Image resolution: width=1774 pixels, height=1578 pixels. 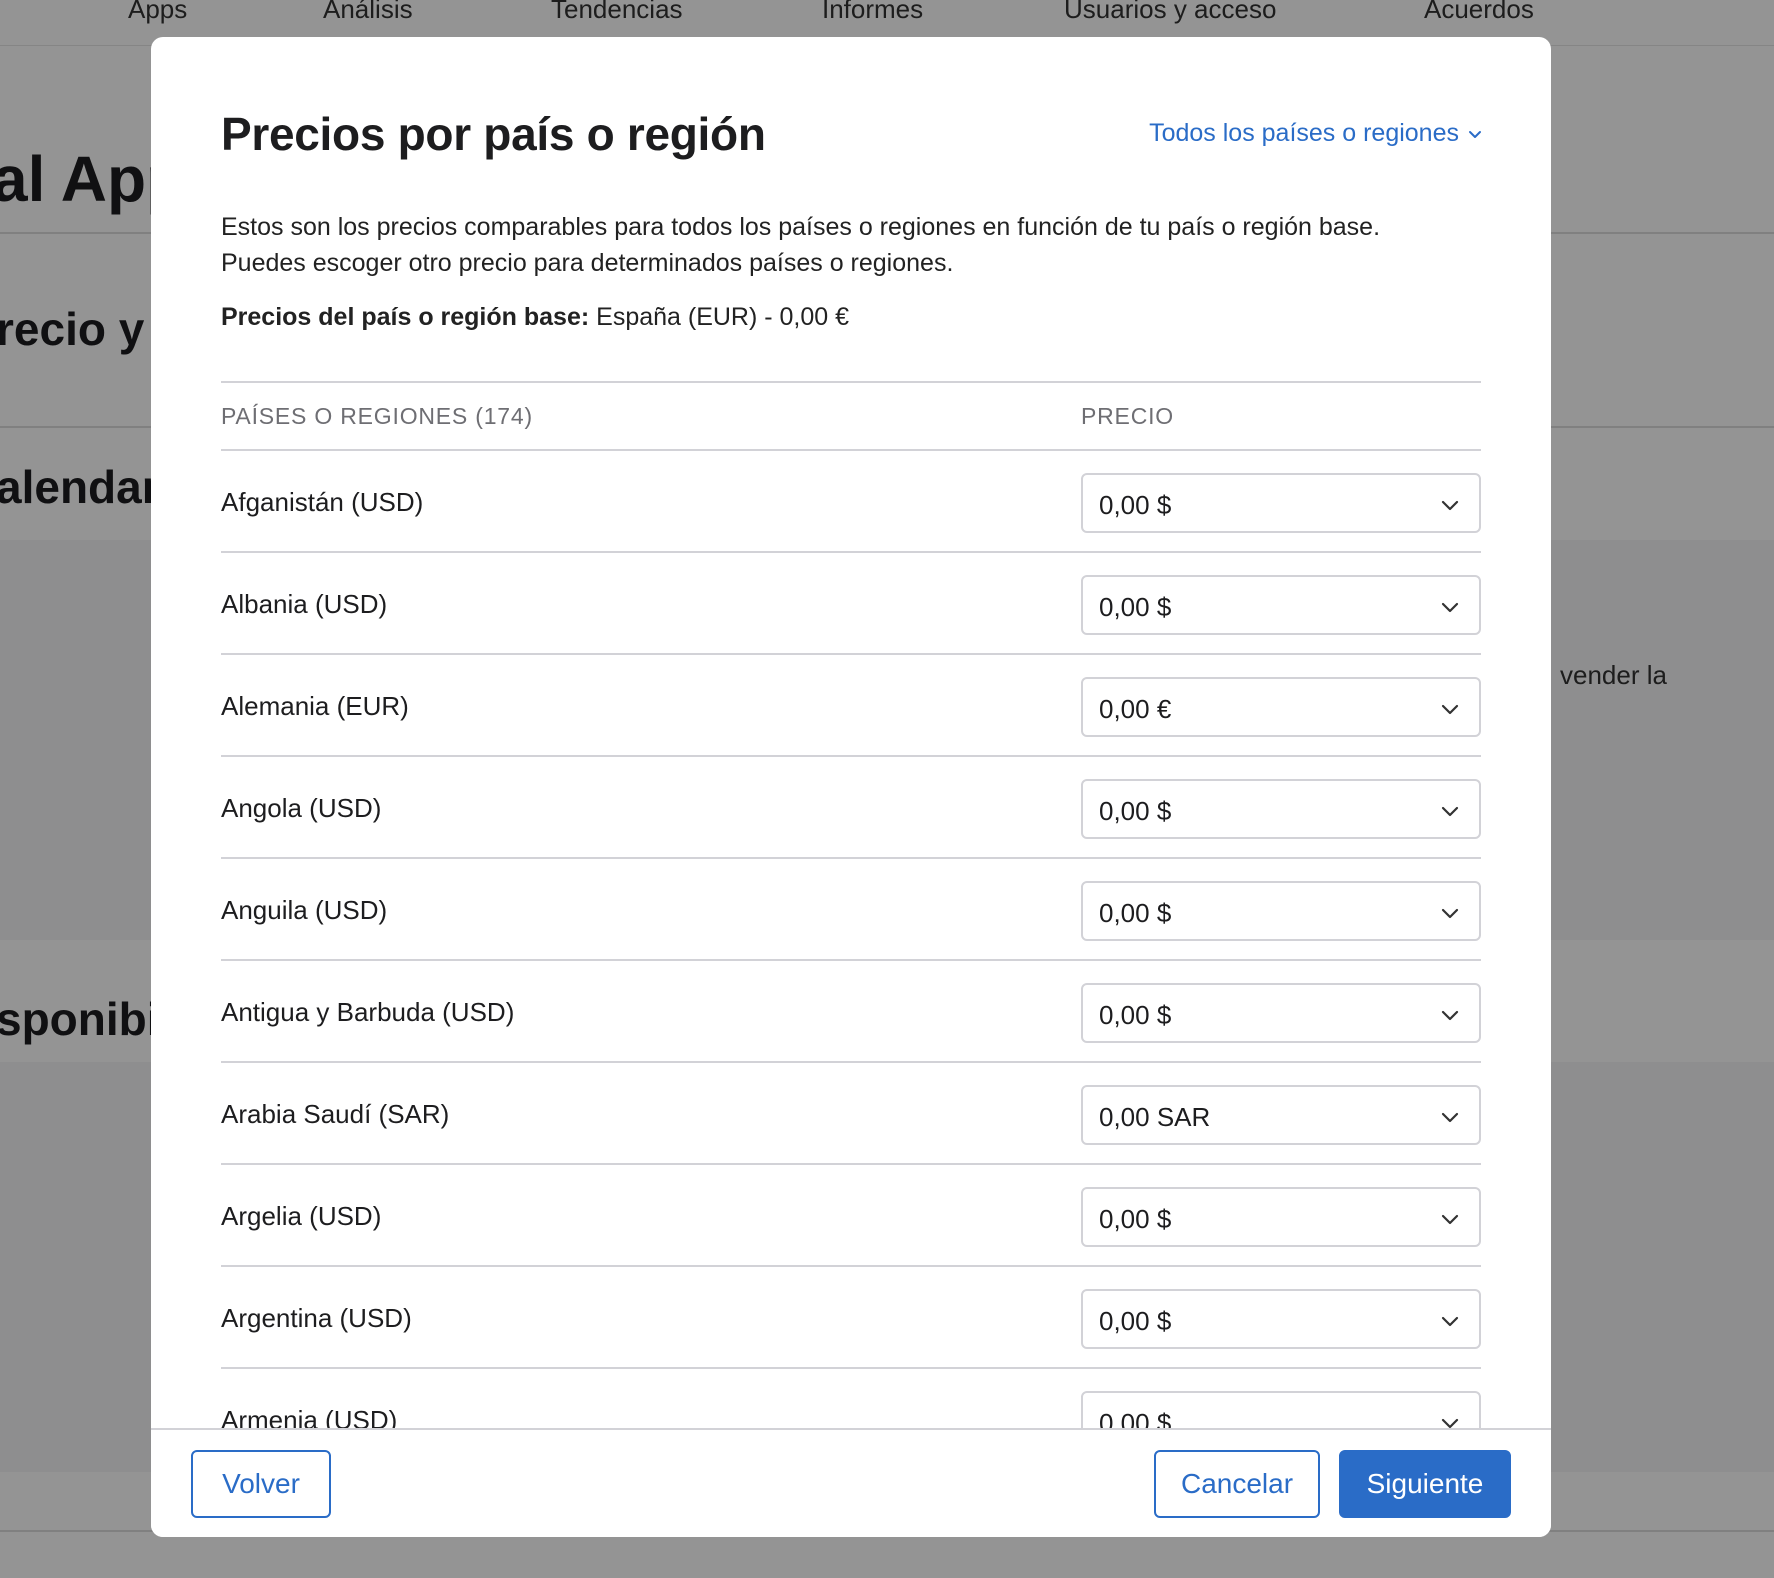 What do you see at coordinates (335, 1114) in the screenshot?
I see `country-name: Arabia Saudí (SAR)` at bounding box center [335, 1114].